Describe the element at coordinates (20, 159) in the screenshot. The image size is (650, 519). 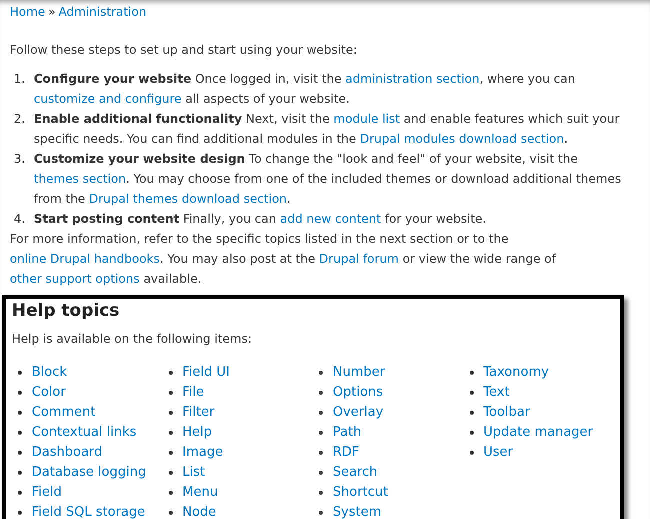
I see `step-number: 3.` at that location.